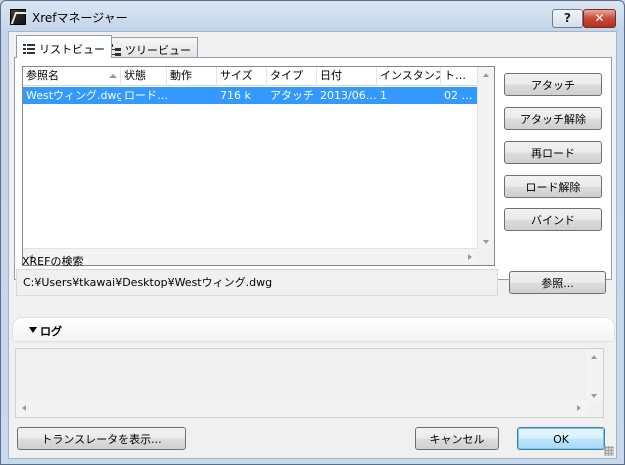  What do you see at coordinates (301, 408) in the screenshot?
I see `log-horizontal-scrollbar` at bounding box center [301, 408].